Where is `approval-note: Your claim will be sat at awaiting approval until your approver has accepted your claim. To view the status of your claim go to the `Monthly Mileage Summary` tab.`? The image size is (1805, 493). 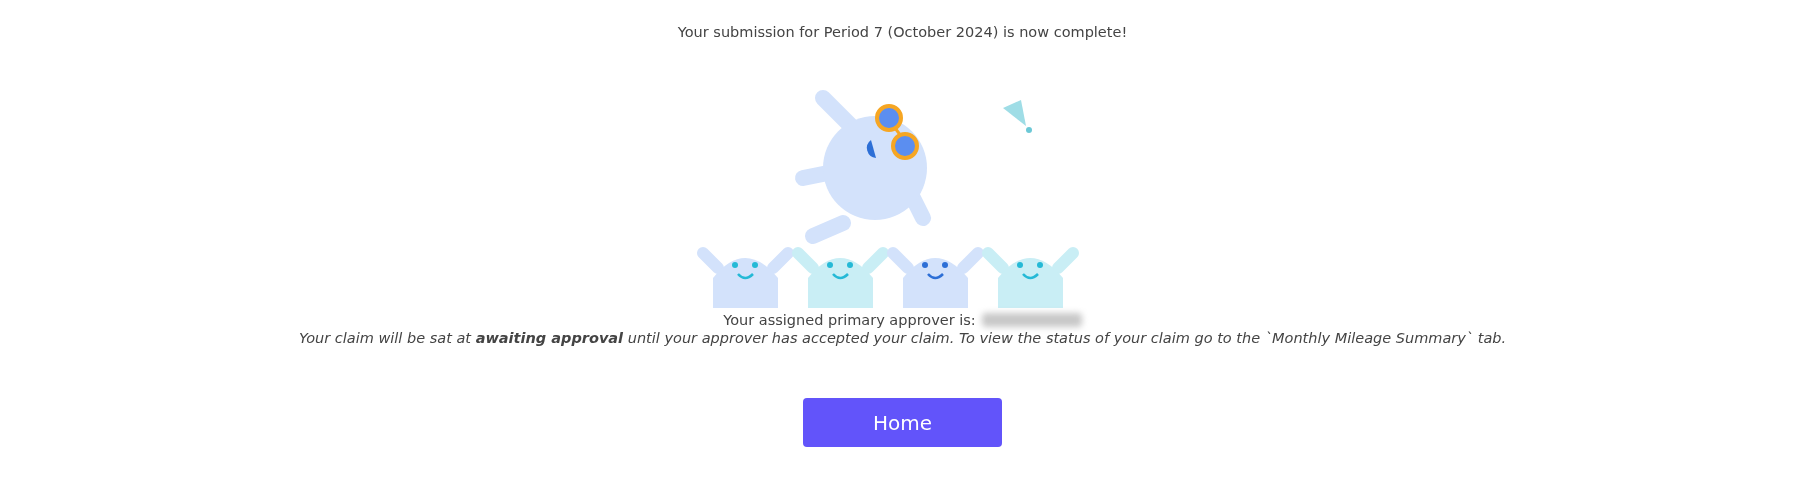 approval-note: Your claim will be sat at awaiting approval until your approver has accepted your claim. To view the status of your claim go to the `Monthly Mileage Summary` tab. is located at coordinates (902, 338).